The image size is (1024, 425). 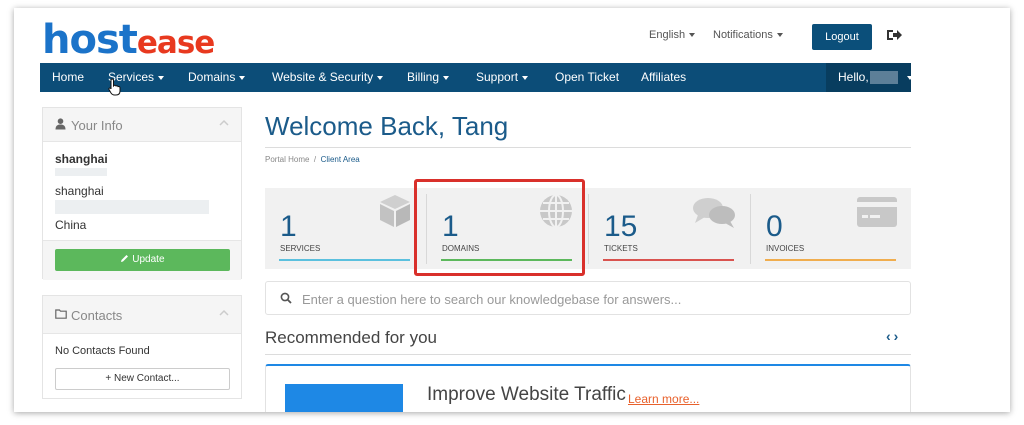 I want to click on hostease-logo: hostease, so click(x=128, y=41).